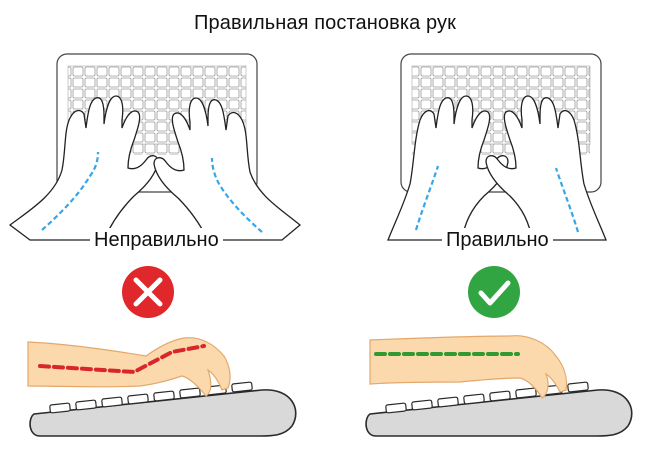 This screenshot has height=450, width=650. What do you see at coordinates (83, 168) in the screenshot?
I see `left-hand-wrong` at bounding box center [83, 168].